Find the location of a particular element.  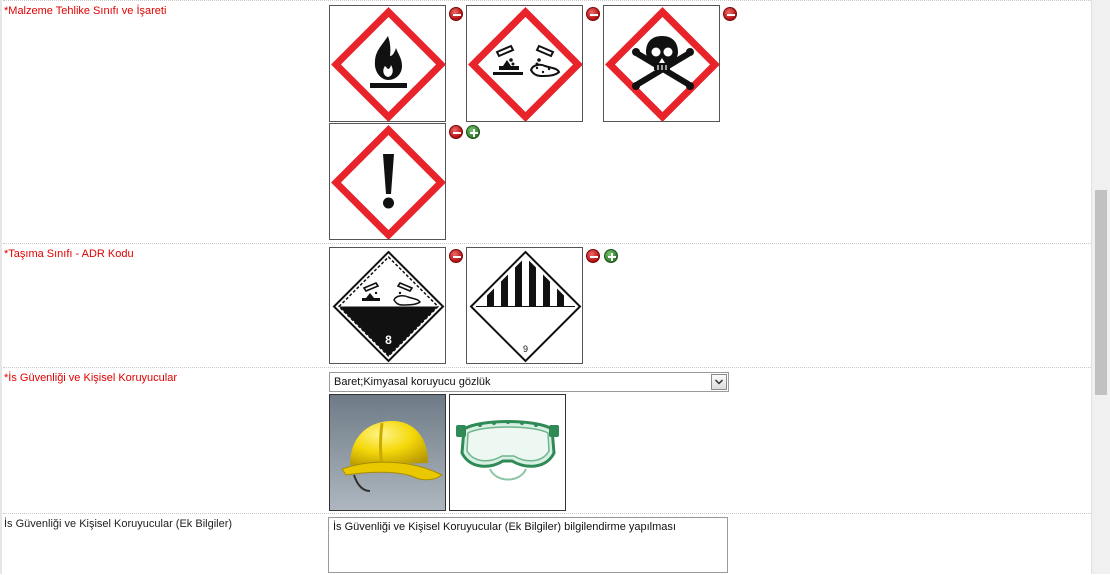

ppe-label: *İs Güvenliği ve Kişisel Koruyucular is located at coordinates (91, 378).